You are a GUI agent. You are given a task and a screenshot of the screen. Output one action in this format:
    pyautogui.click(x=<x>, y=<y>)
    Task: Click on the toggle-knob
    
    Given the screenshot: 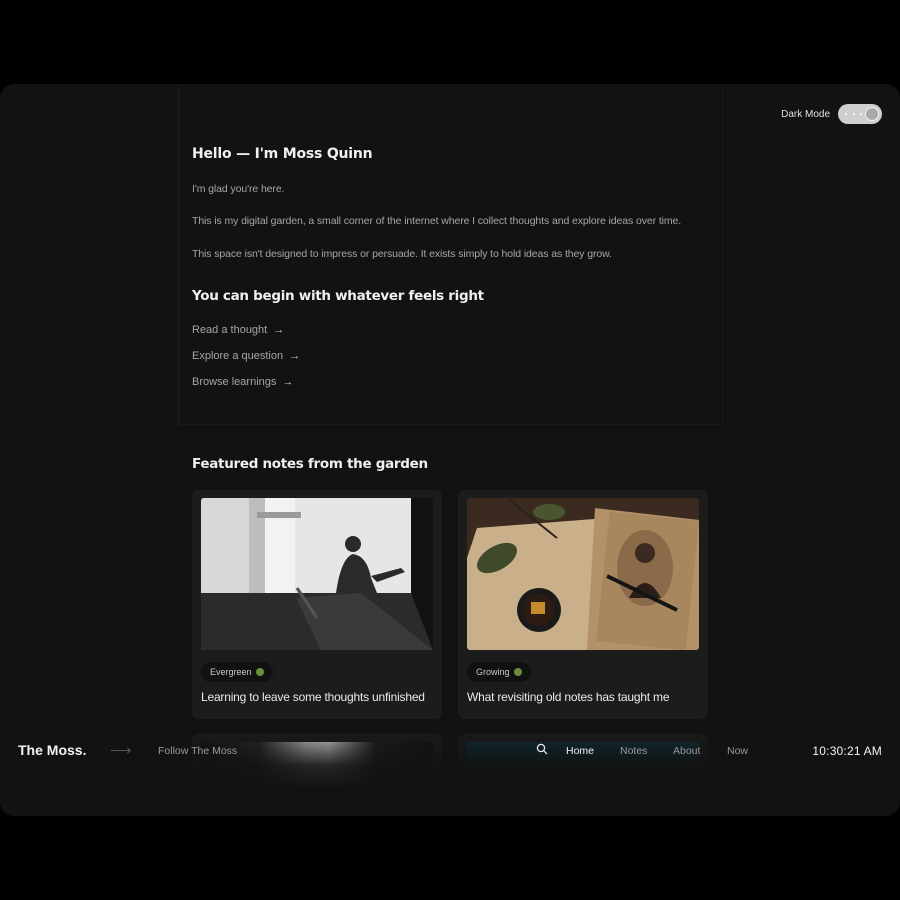 What is the action you would take?
    pyautogui.click(x=872, y=114)
    